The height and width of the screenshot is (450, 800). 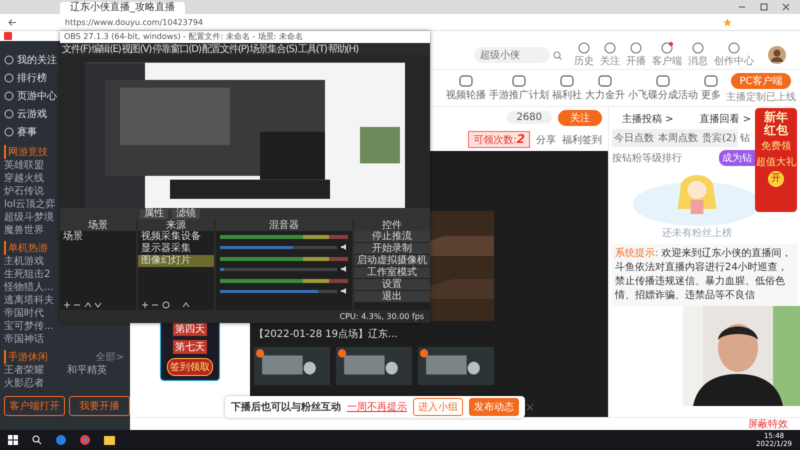 What do you see at coordinates (34, 406) in the screenshot?
I see `sidebar-button: 客户端打开` at bounding box center [34, 406].